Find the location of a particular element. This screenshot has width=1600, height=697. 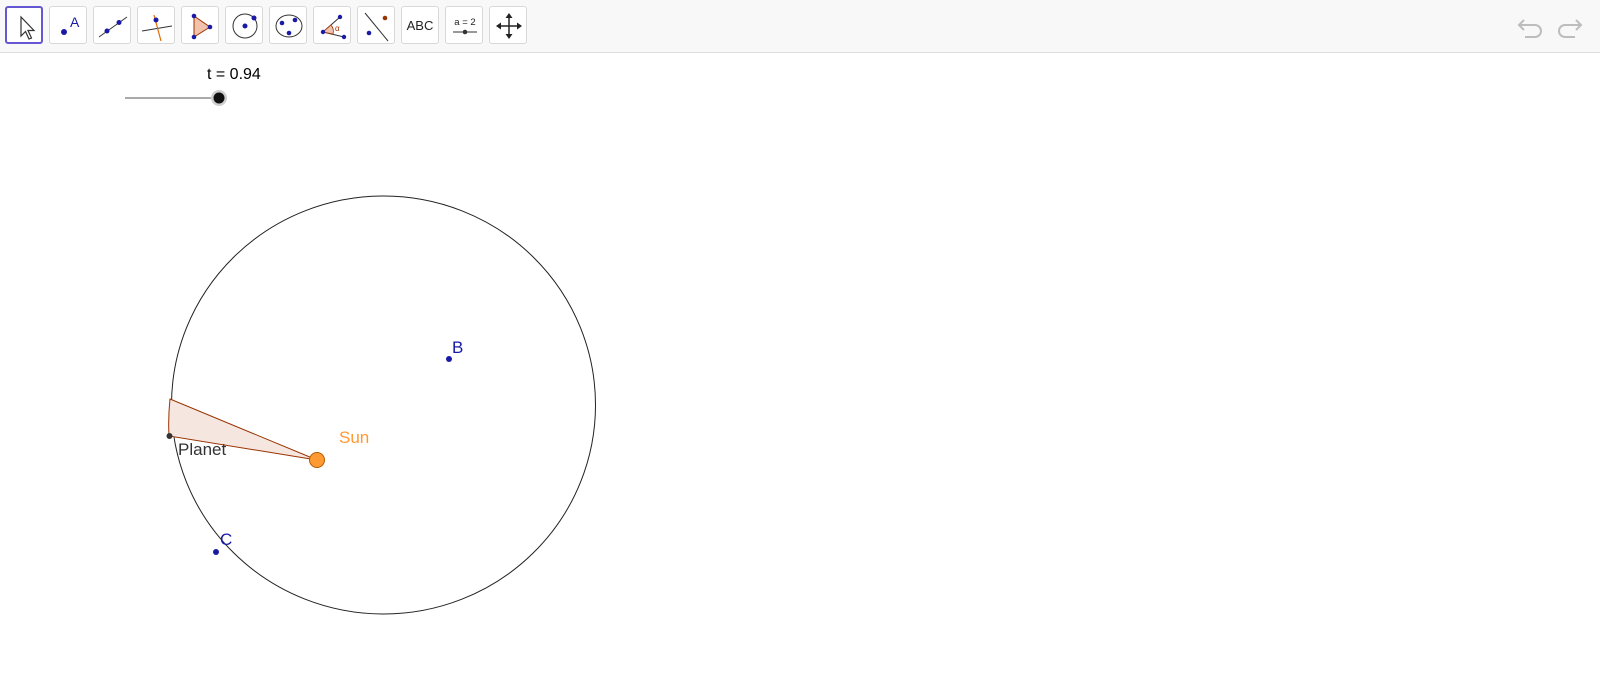

ellipse-tool-button is located at coordinates (288, 25).